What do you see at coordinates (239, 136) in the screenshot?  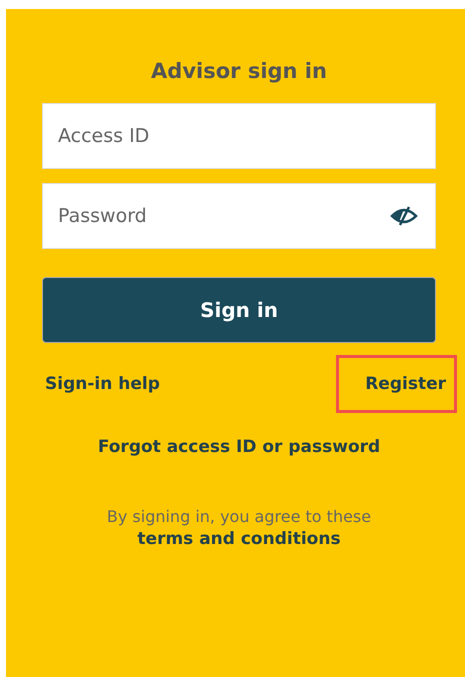 I see `input-field: Access ID` at bounding box center [239, 136].